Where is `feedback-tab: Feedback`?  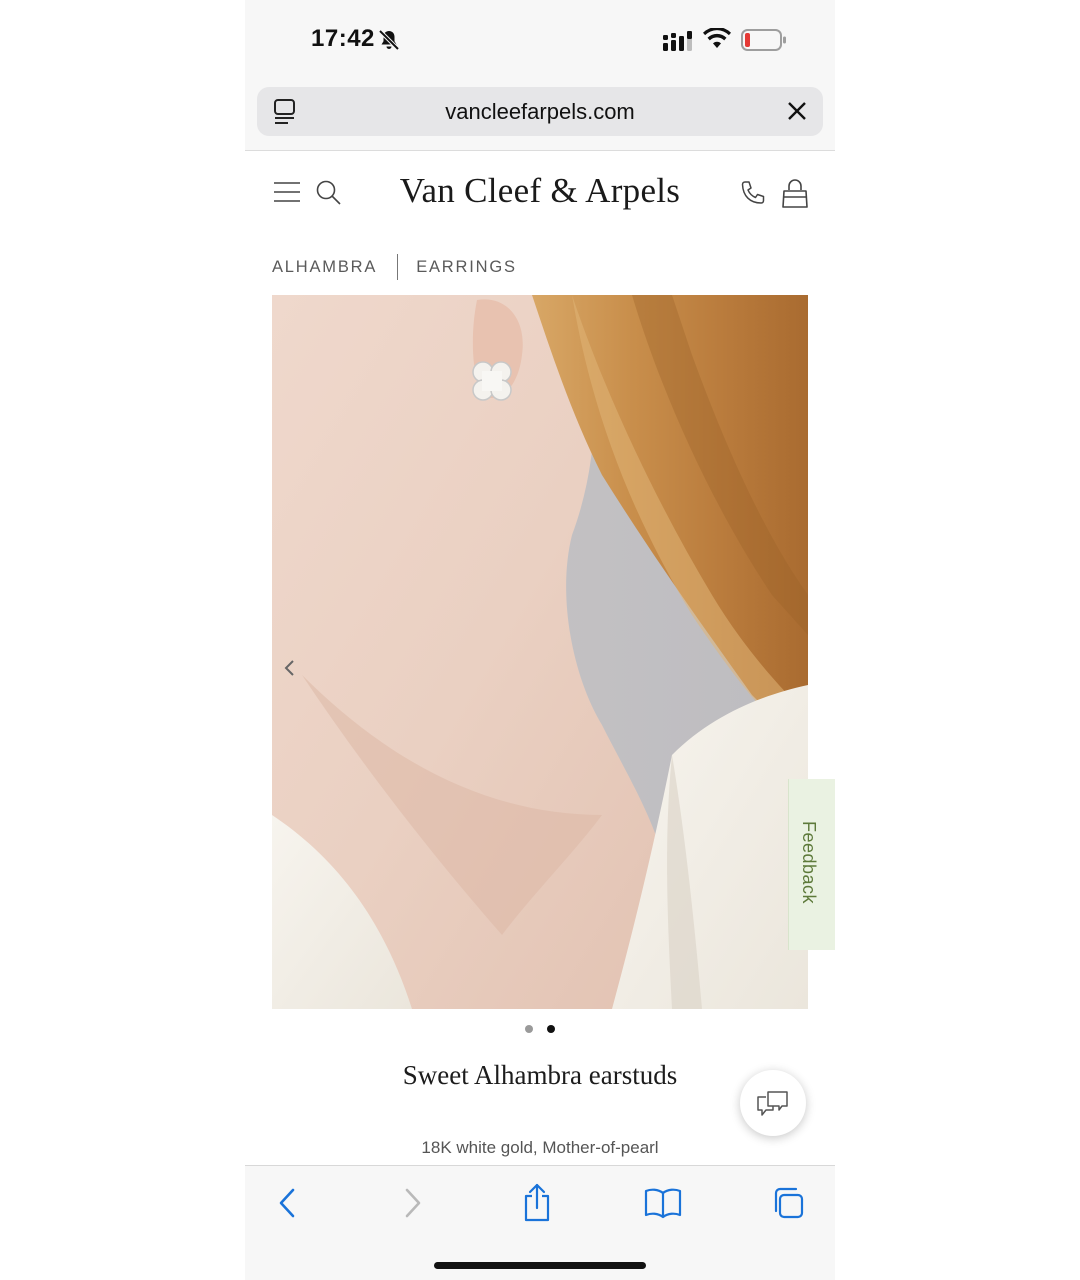 feedback-tab: Feedback is located at coordinates (811, 864).